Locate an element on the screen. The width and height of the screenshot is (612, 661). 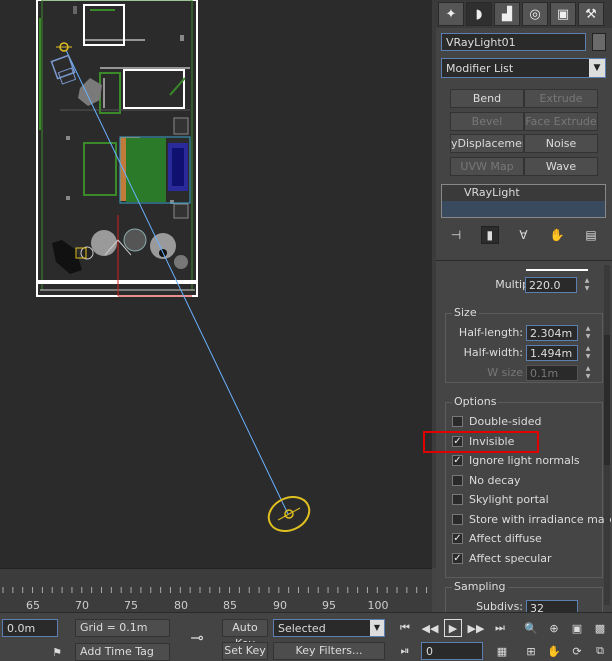
set-key-button: Set Key is located at coordinates (245, 651).